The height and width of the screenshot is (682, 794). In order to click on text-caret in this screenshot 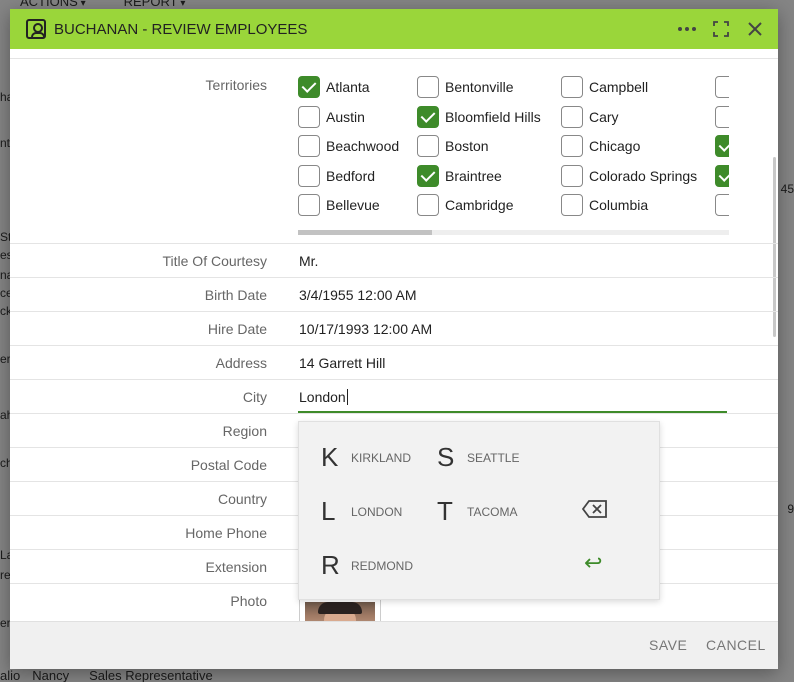, I will do `click(347, 397)`.